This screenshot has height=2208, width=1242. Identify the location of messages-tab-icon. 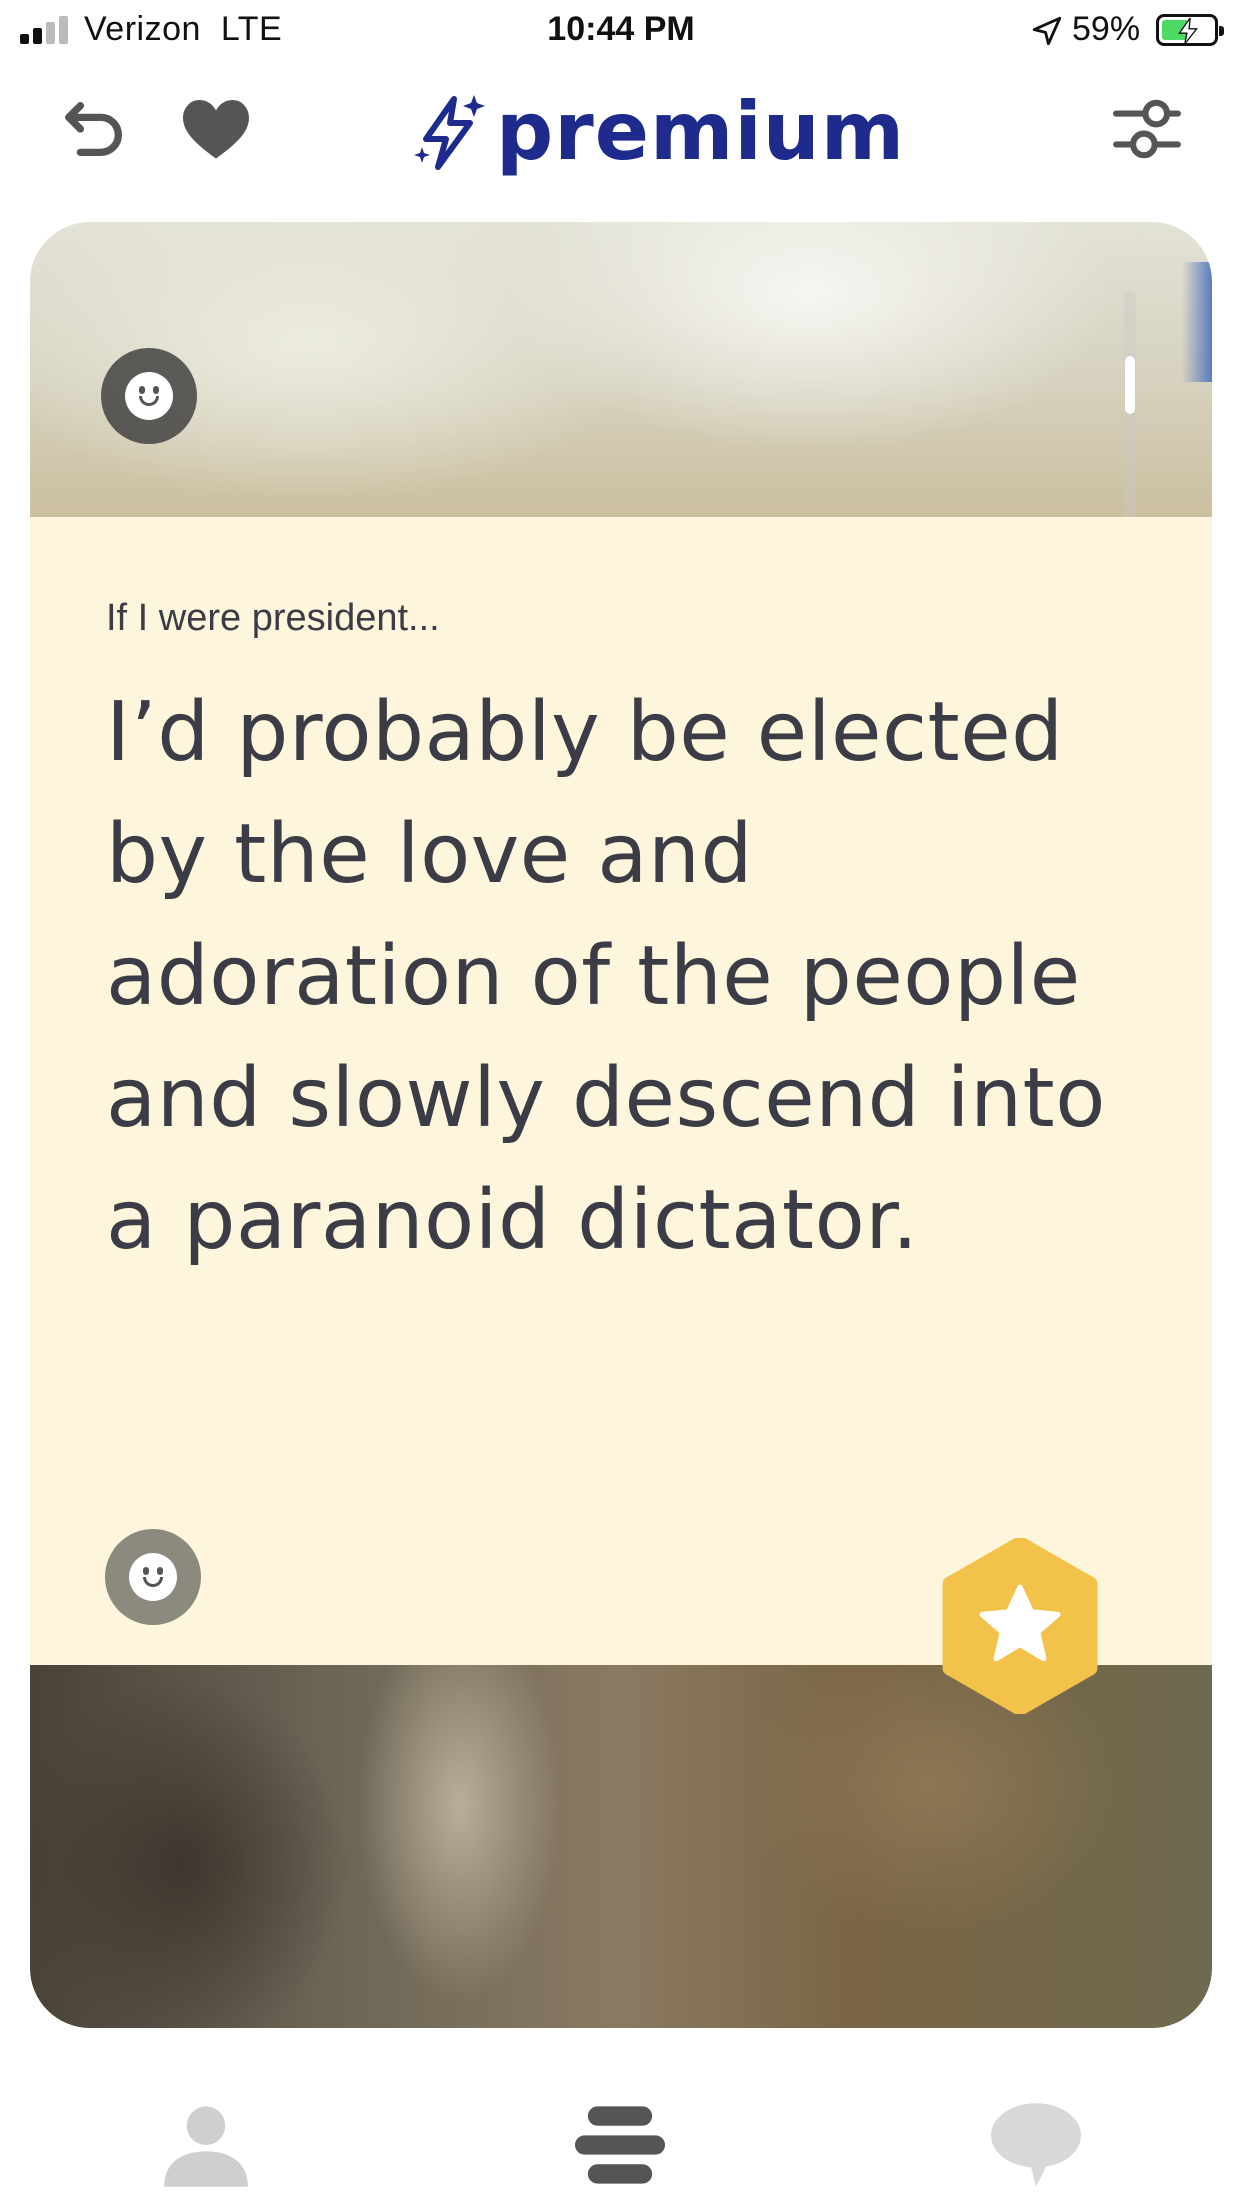
(1036, 2145).